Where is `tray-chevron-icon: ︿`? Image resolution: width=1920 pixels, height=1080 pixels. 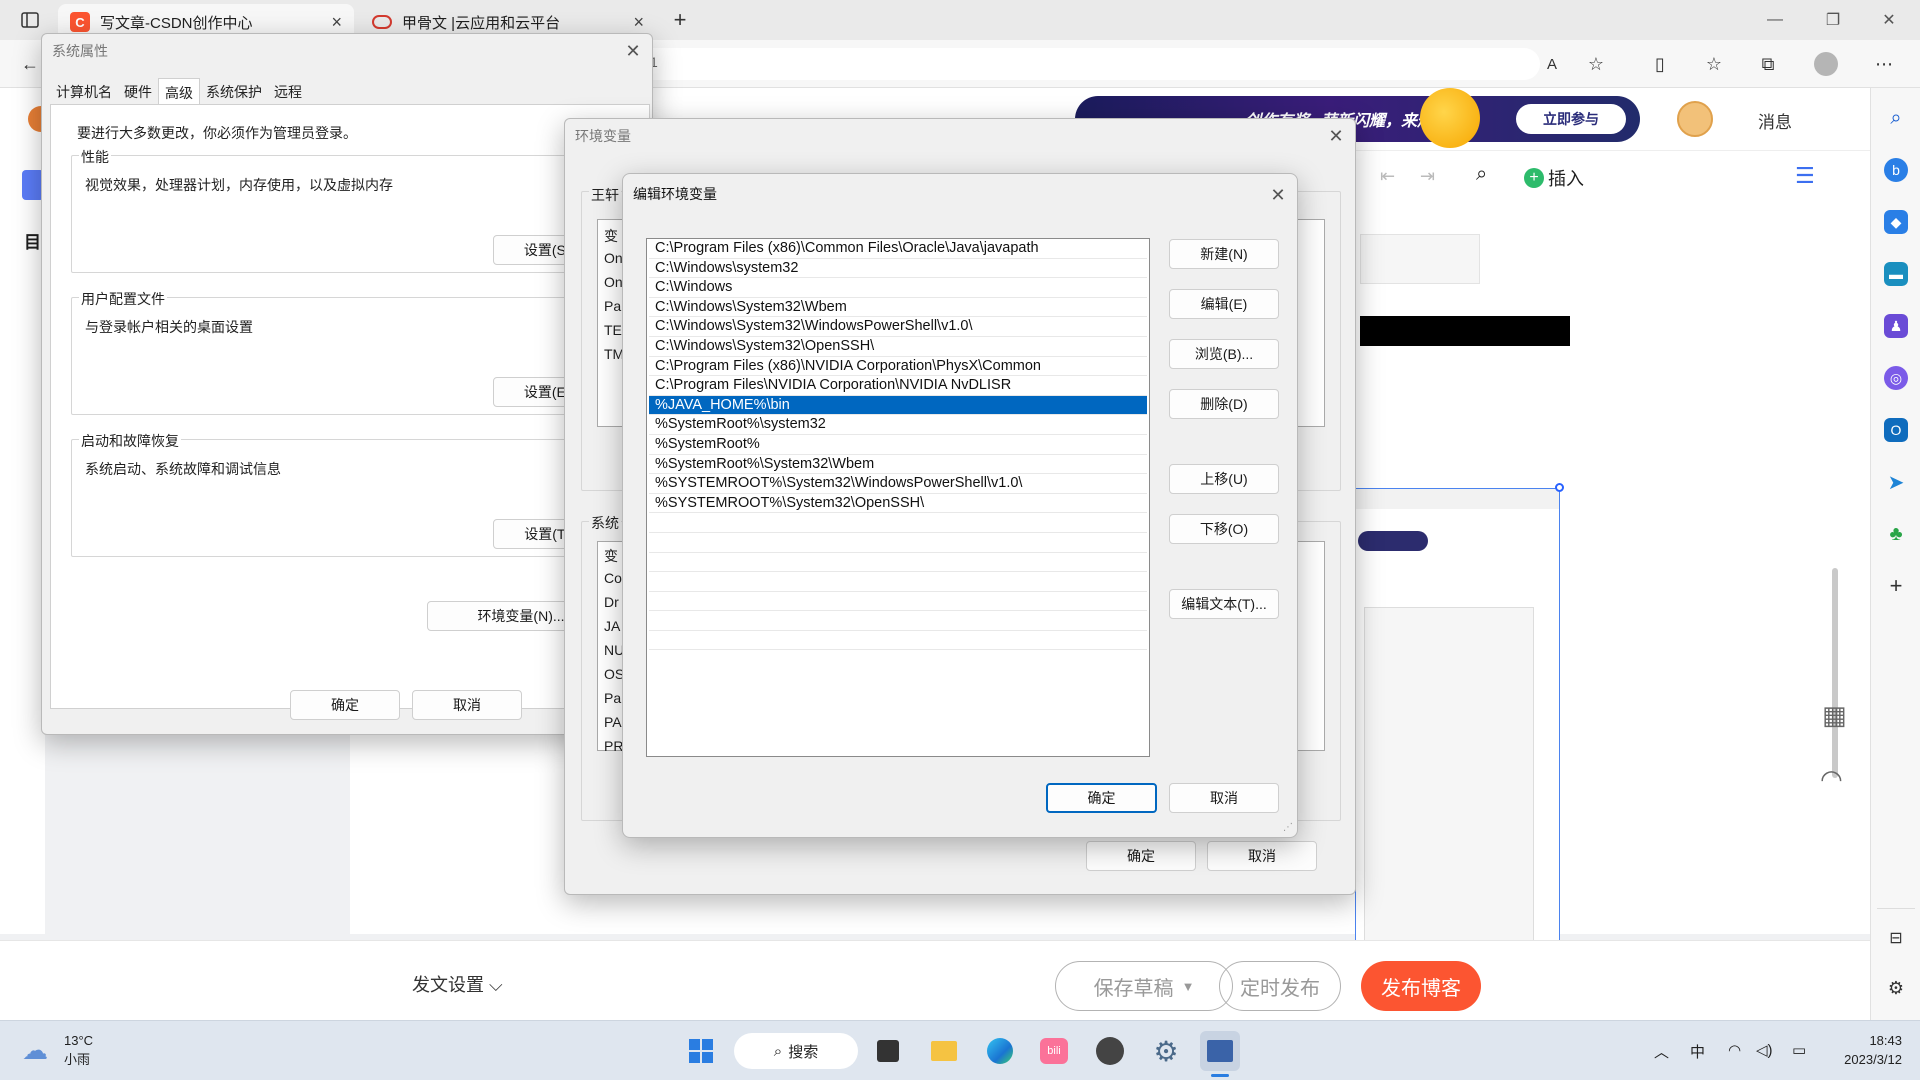 tray-chevron-icon: ︿ is located at coordinates (1661, 1051).